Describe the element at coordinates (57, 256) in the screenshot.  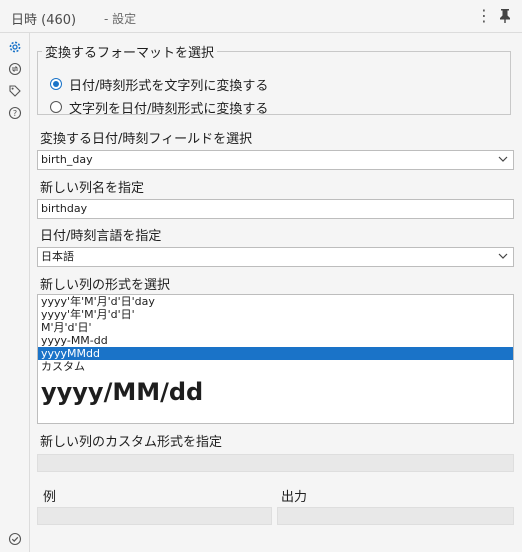
I see `language-value: 日本語` at that location.